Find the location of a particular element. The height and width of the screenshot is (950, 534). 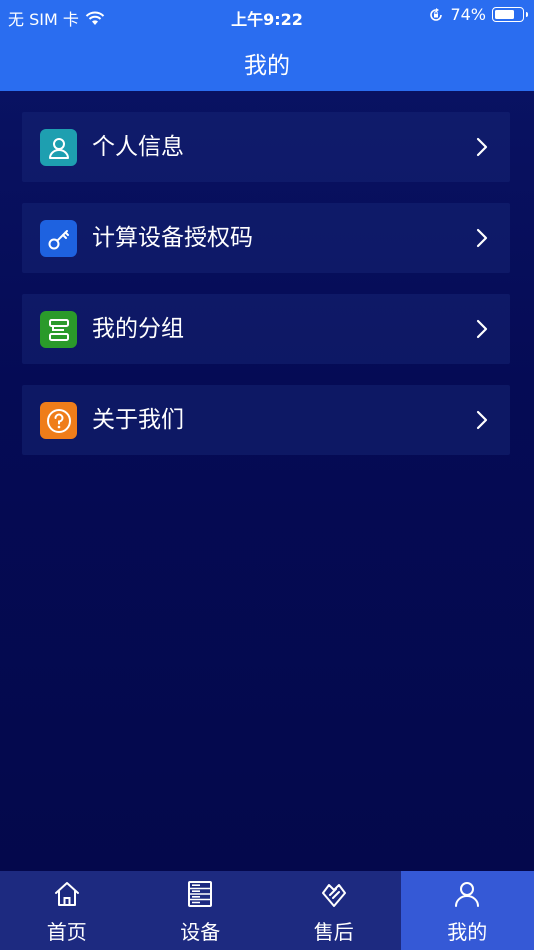

tab-bar: 首页 设备 售后 我的 is located at coordinates (267, 910).